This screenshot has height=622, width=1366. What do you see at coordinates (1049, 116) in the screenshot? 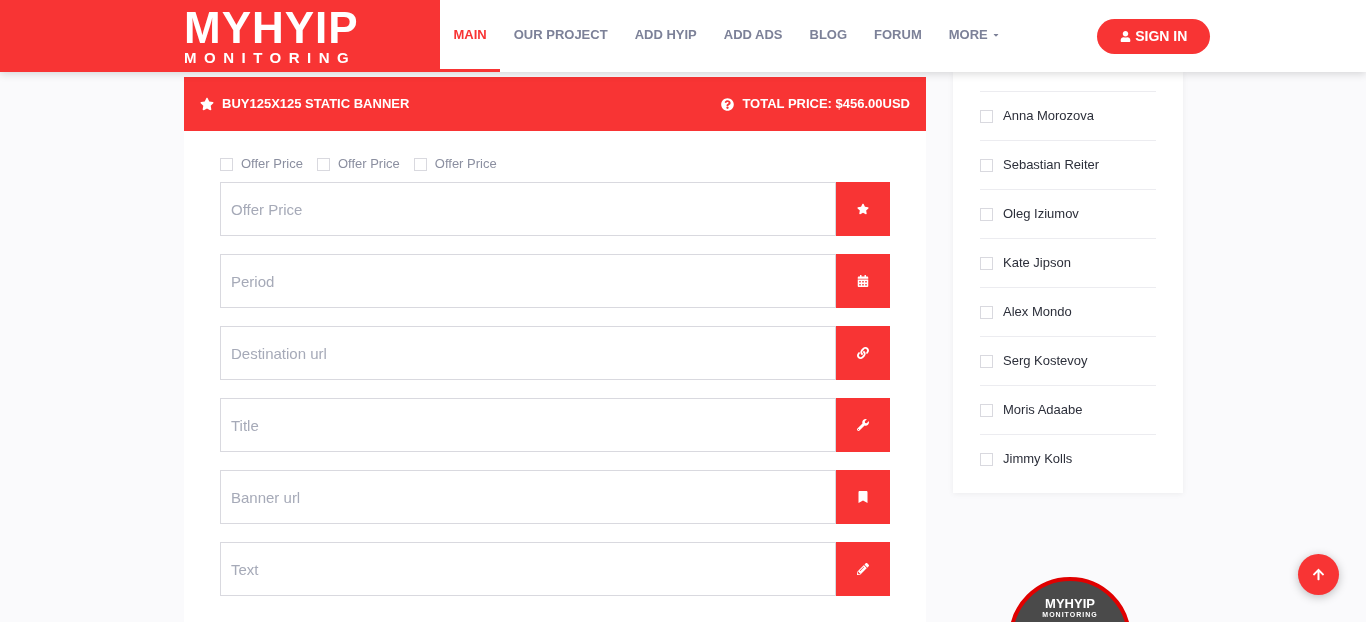
I see `user-name: Anna Morozova` at bounding box center [1049, 116].